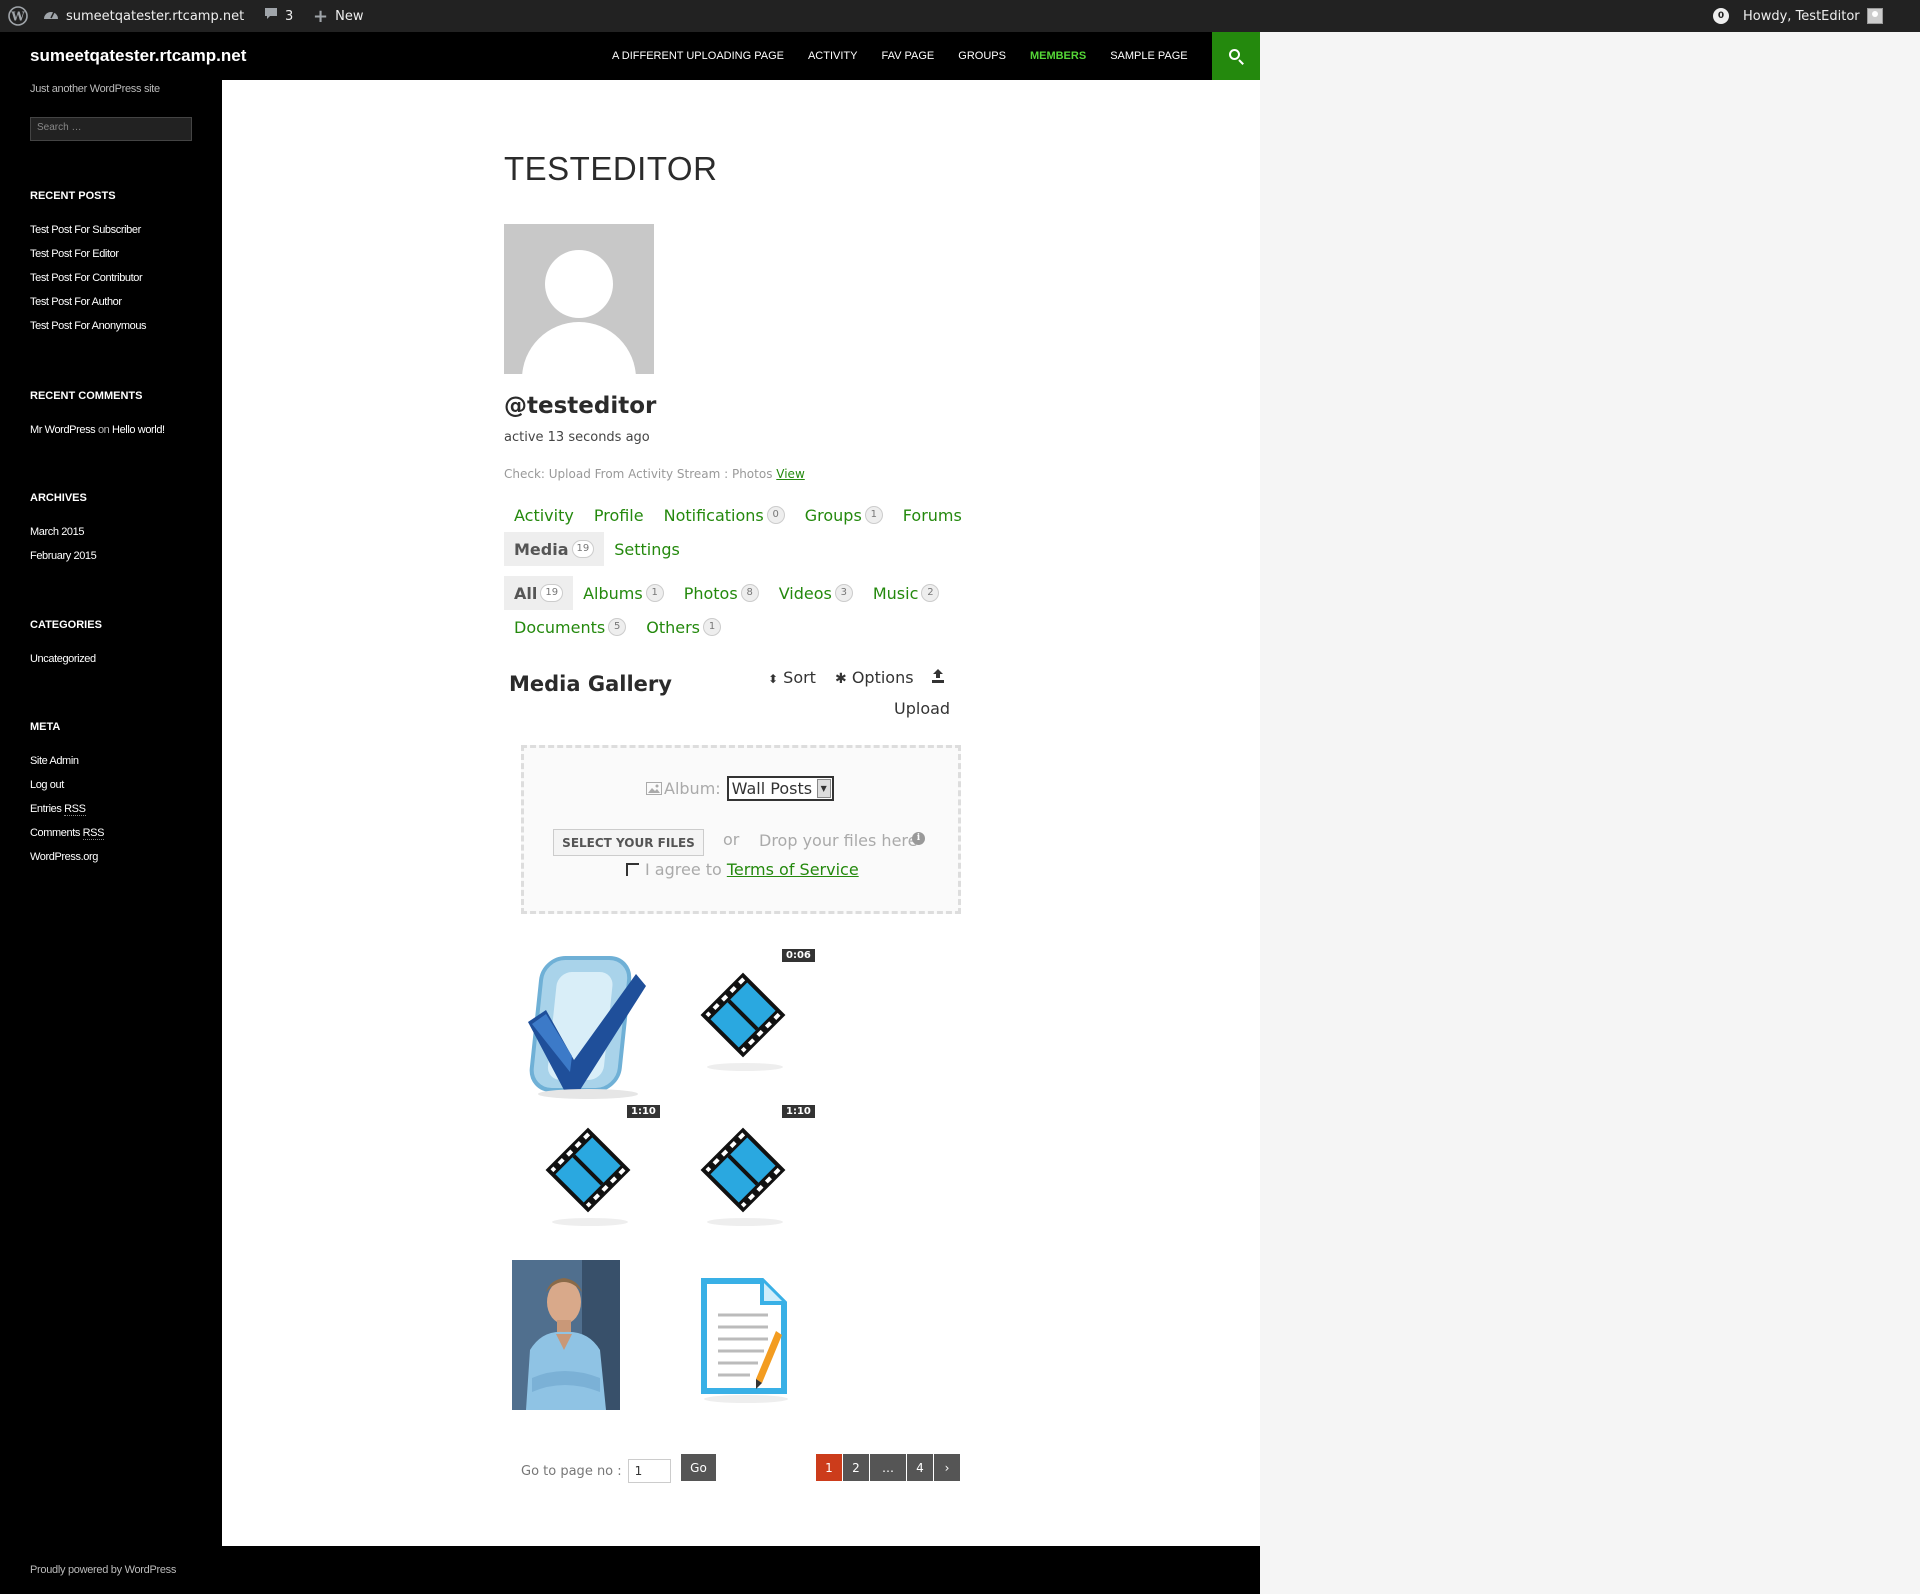 This screenshot has height=1594, width=1920. What do you see at coordinates (724, 515) in the screenshot?
I see `tab-notifications: Notifications 0` at bounding box center [724, 515].